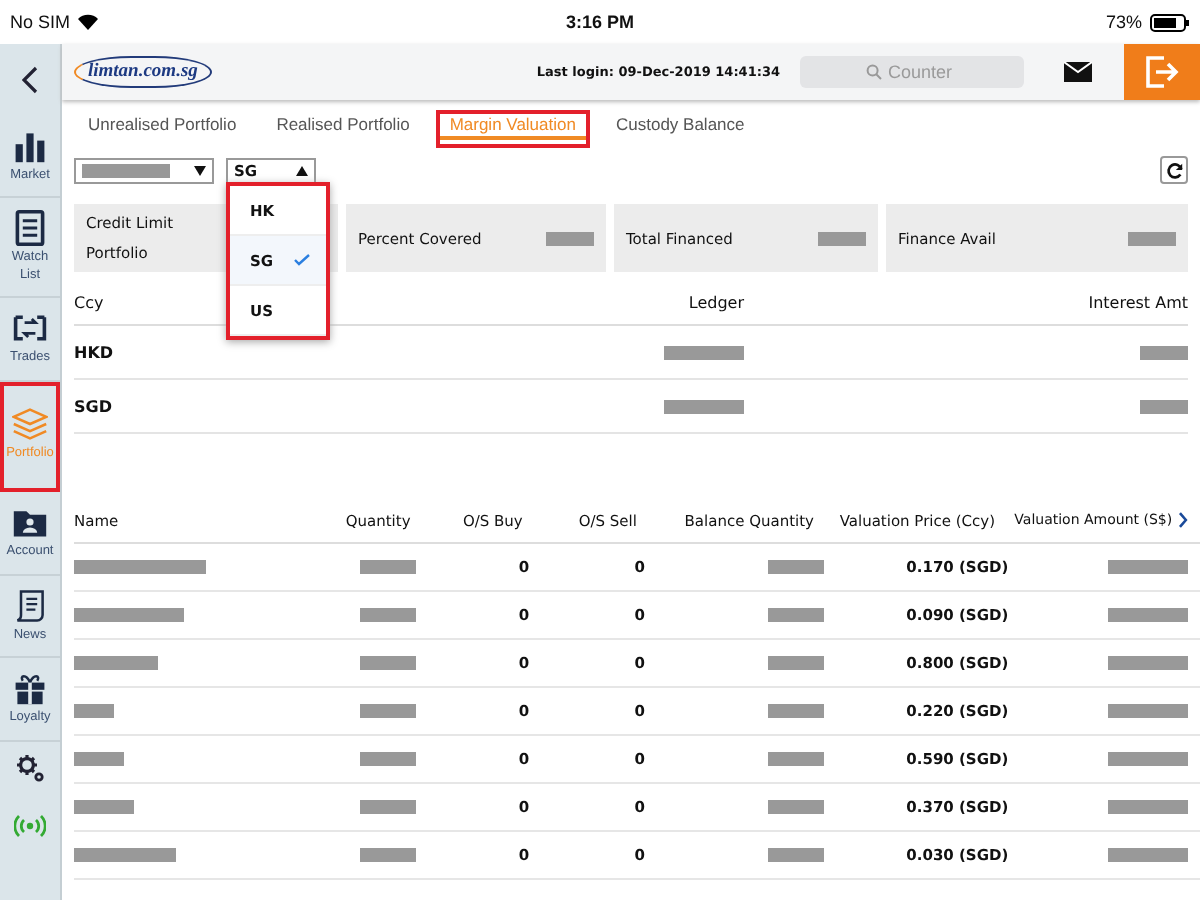 This screenshot has width=1200, height=900. What do you see at coordinates (40, 22) in the screenshot?
I see `carrier-label: No SIM` at bounding box center [40, 22].